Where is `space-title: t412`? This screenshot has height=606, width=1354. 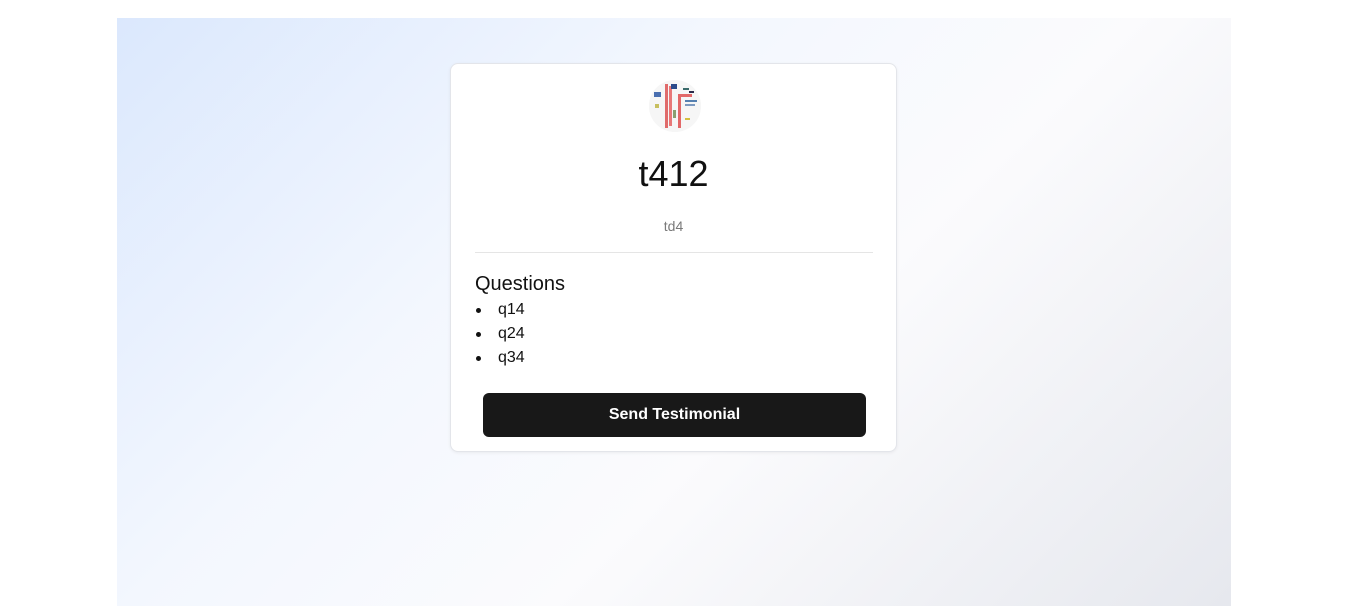
space-title: t412 is located at coordinates (673, 173).